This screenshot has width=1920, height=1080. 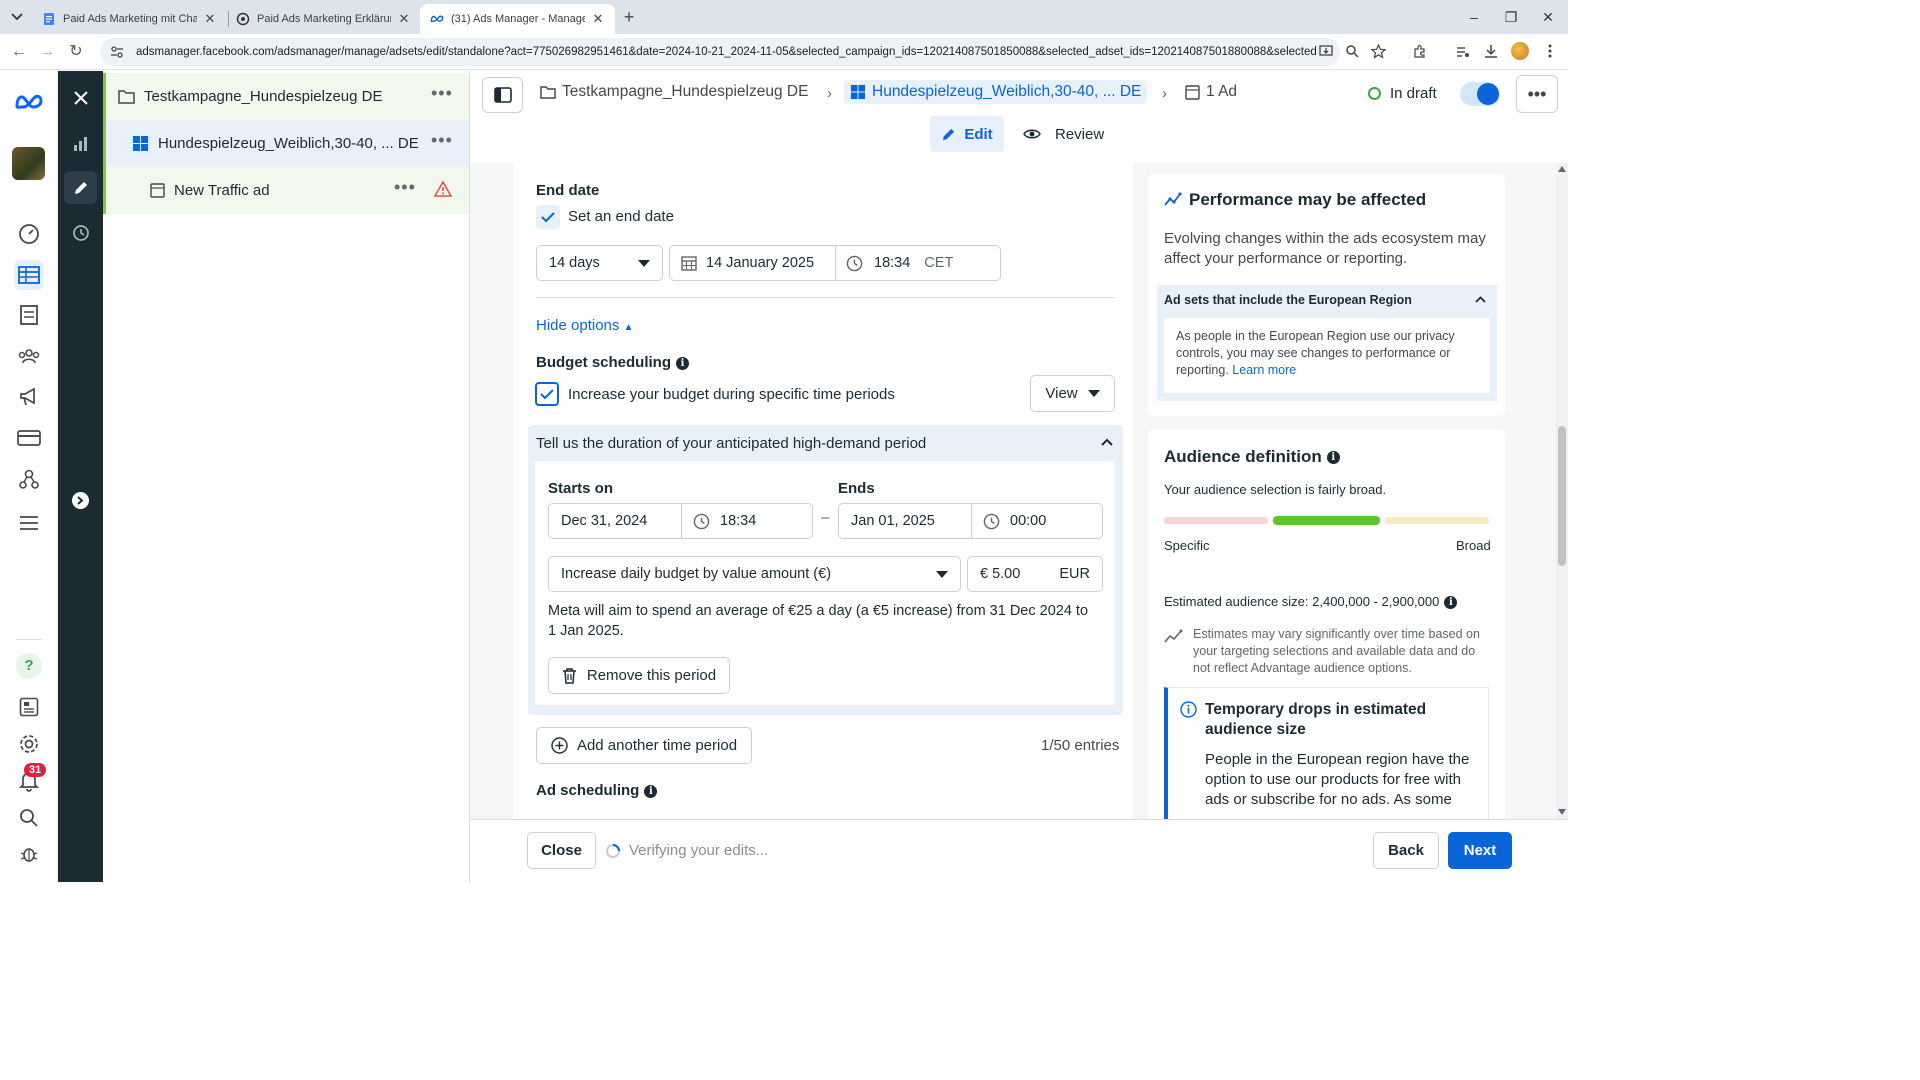 I want to click on close-editor-icon, so click(x=80, y=97).